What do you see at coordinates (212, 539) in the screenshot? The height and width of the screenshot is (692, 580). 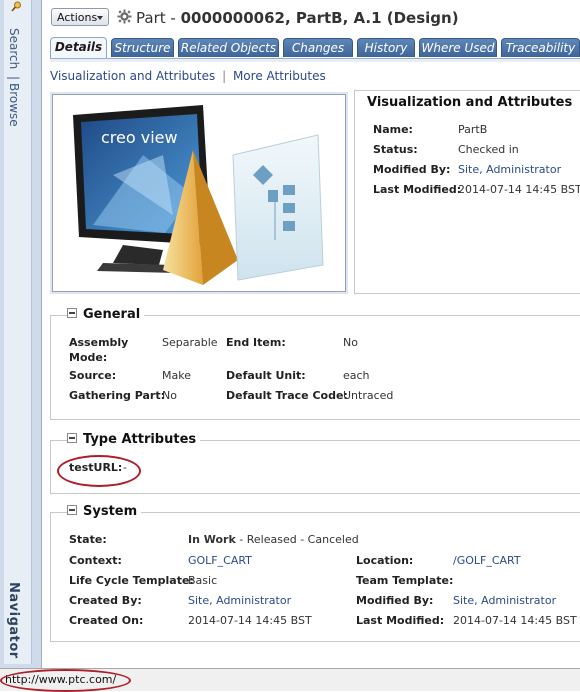 I see `state-current: In Work` at bounding box center [212, 539].